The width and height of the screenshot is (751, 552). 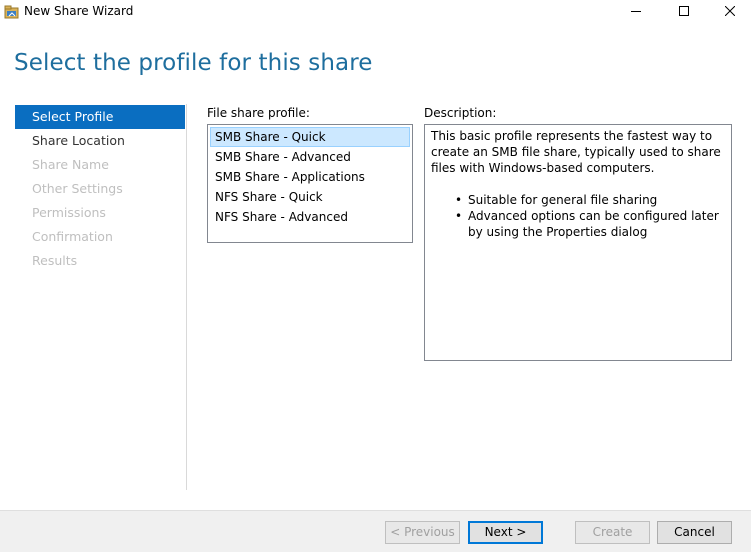 What do you see at coordinates (77, 188) in the screenshot?
I see `step-other-settings: Other Settings` at bounding box center [77, 188].